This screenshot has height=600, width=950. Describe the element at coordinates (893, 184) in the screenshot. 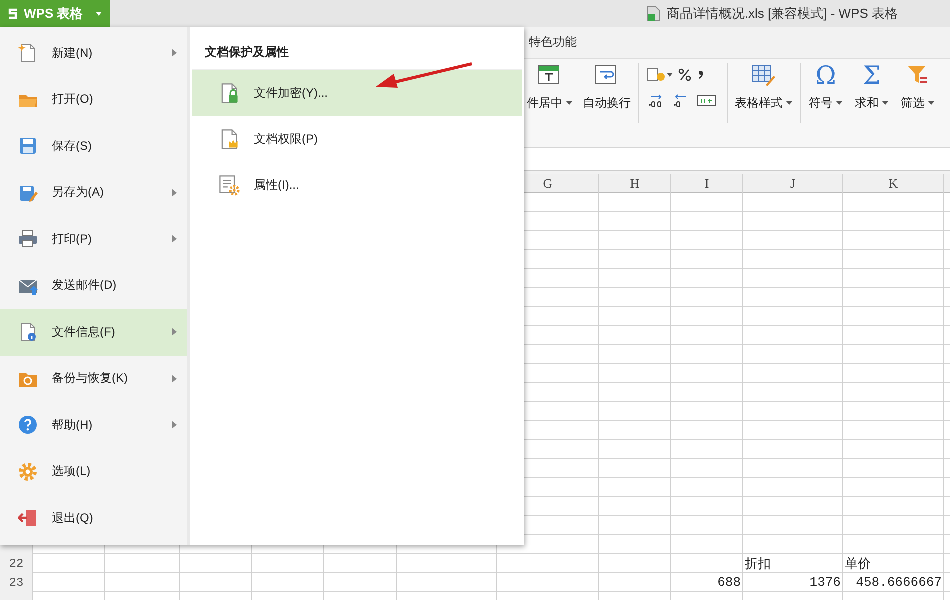

I see `column-header: K` at that location.